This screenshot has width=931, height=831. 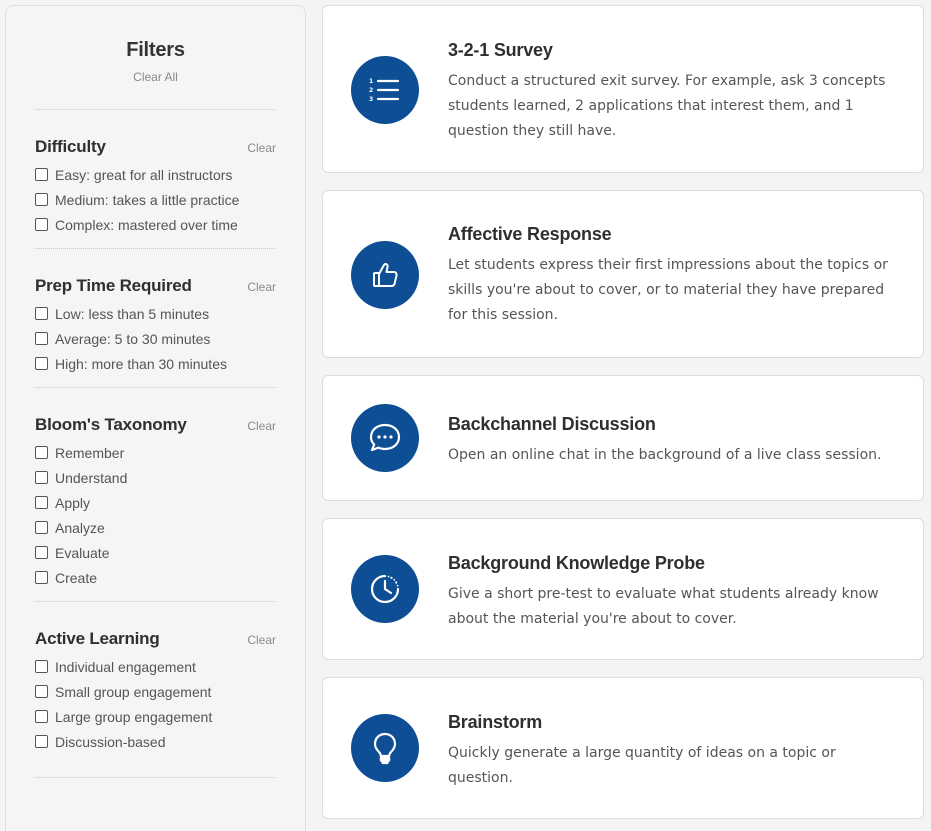 What do you see at coordinates (576, 563) in the screenshot?
I see `card-title: Background Knowledge Probe` at bounding box center [576, 563].